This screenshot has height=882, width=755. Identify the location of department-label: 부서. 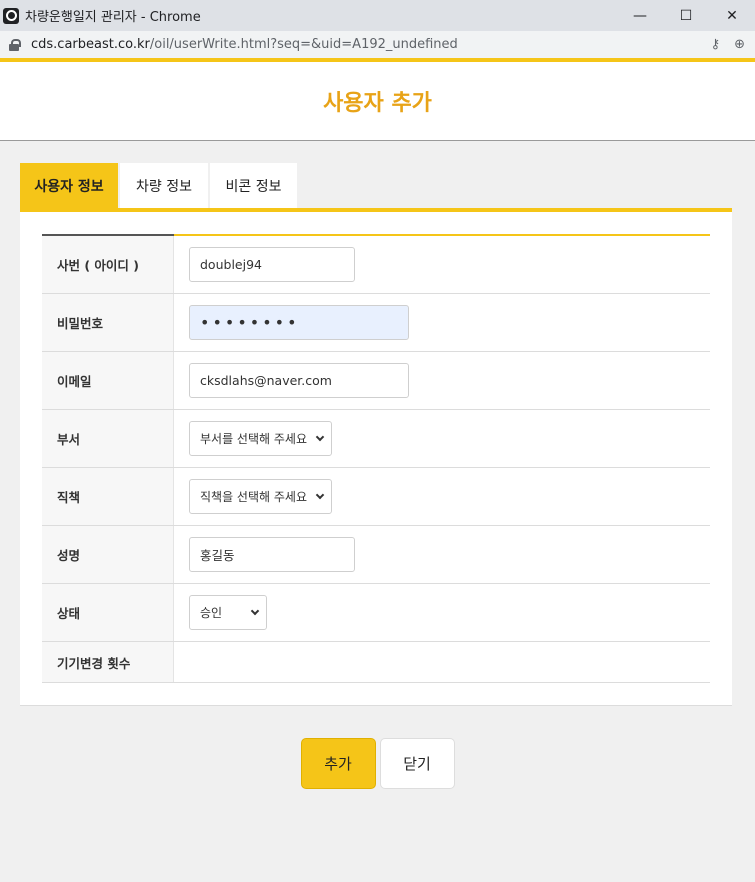
(108, 438).